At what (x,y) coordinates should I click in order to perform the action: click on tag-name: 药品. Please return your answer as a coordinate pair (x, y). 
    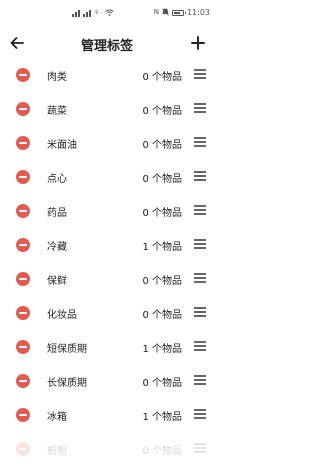
    Looking at the image, I should click on (57, 213).